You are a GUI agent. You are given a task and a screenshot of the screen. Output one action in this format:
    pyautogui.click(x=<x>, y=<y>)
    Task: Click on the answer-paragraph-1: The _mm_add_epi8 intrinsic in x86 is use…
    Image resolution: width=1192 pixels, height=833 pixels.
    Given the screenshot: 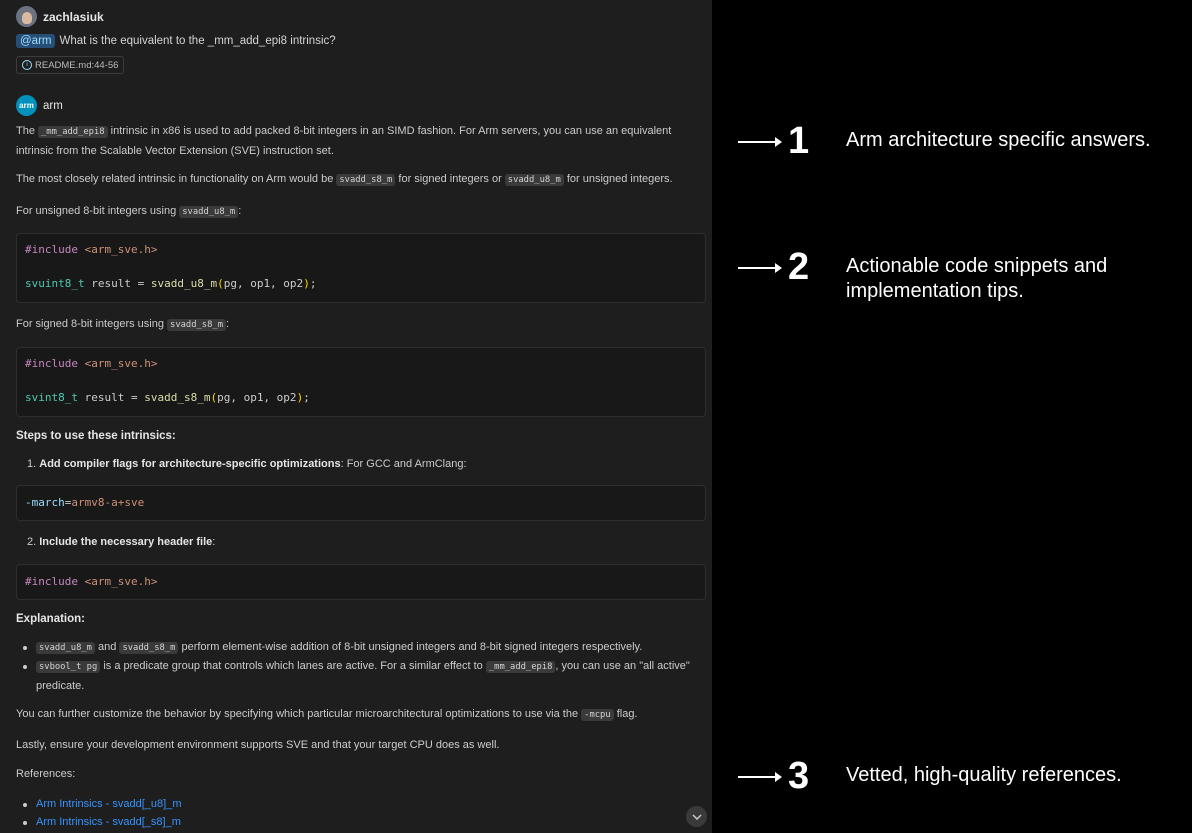 What is the action you would take?
    pyautogui.click(x=344, y=141)
    